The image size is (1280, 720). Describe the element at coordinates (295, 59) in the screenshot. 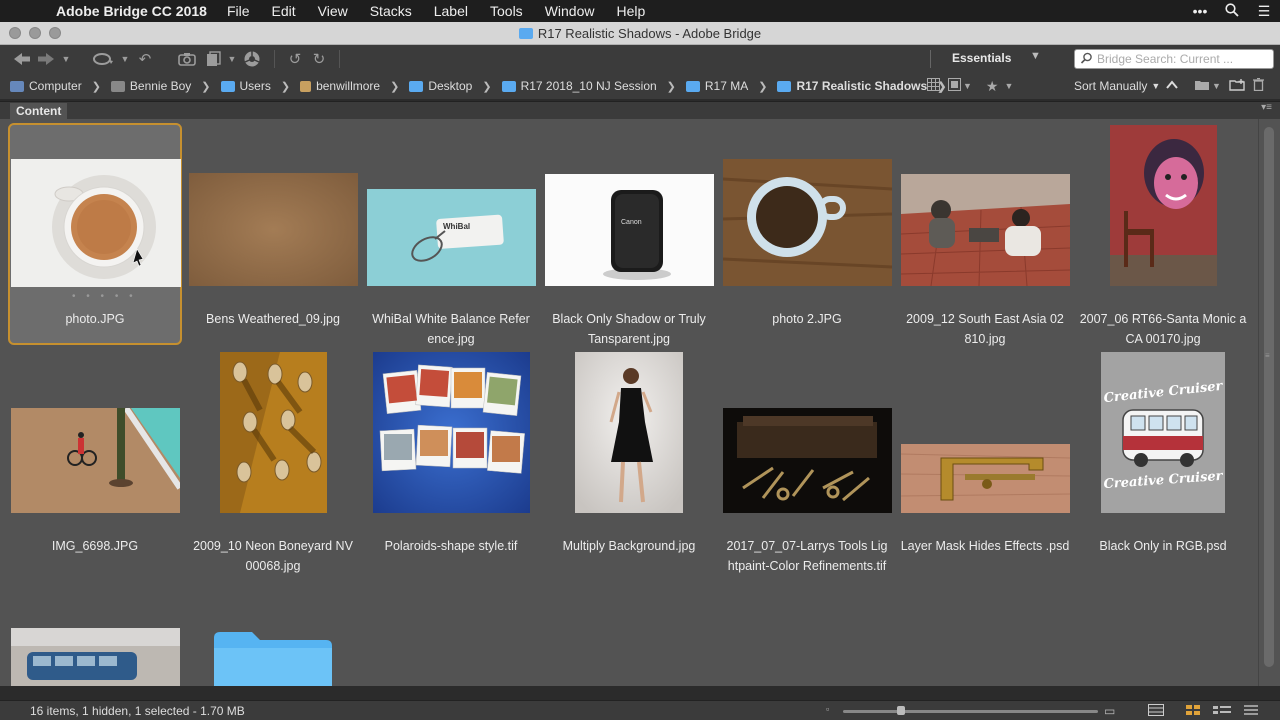

I see `rotate-left-icon: ↺` at that location.